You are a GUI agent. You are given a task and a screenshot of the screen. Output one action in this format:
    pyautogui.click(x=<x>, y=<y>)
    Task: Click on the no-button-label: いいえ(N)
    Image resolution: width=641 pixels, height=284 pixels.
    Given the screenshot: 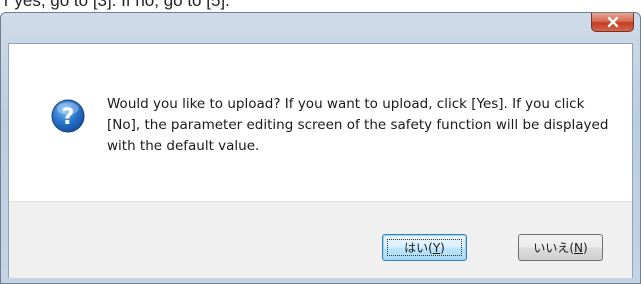 What is the action you would take?
    pyautogui.click(x=560, y=248)
    